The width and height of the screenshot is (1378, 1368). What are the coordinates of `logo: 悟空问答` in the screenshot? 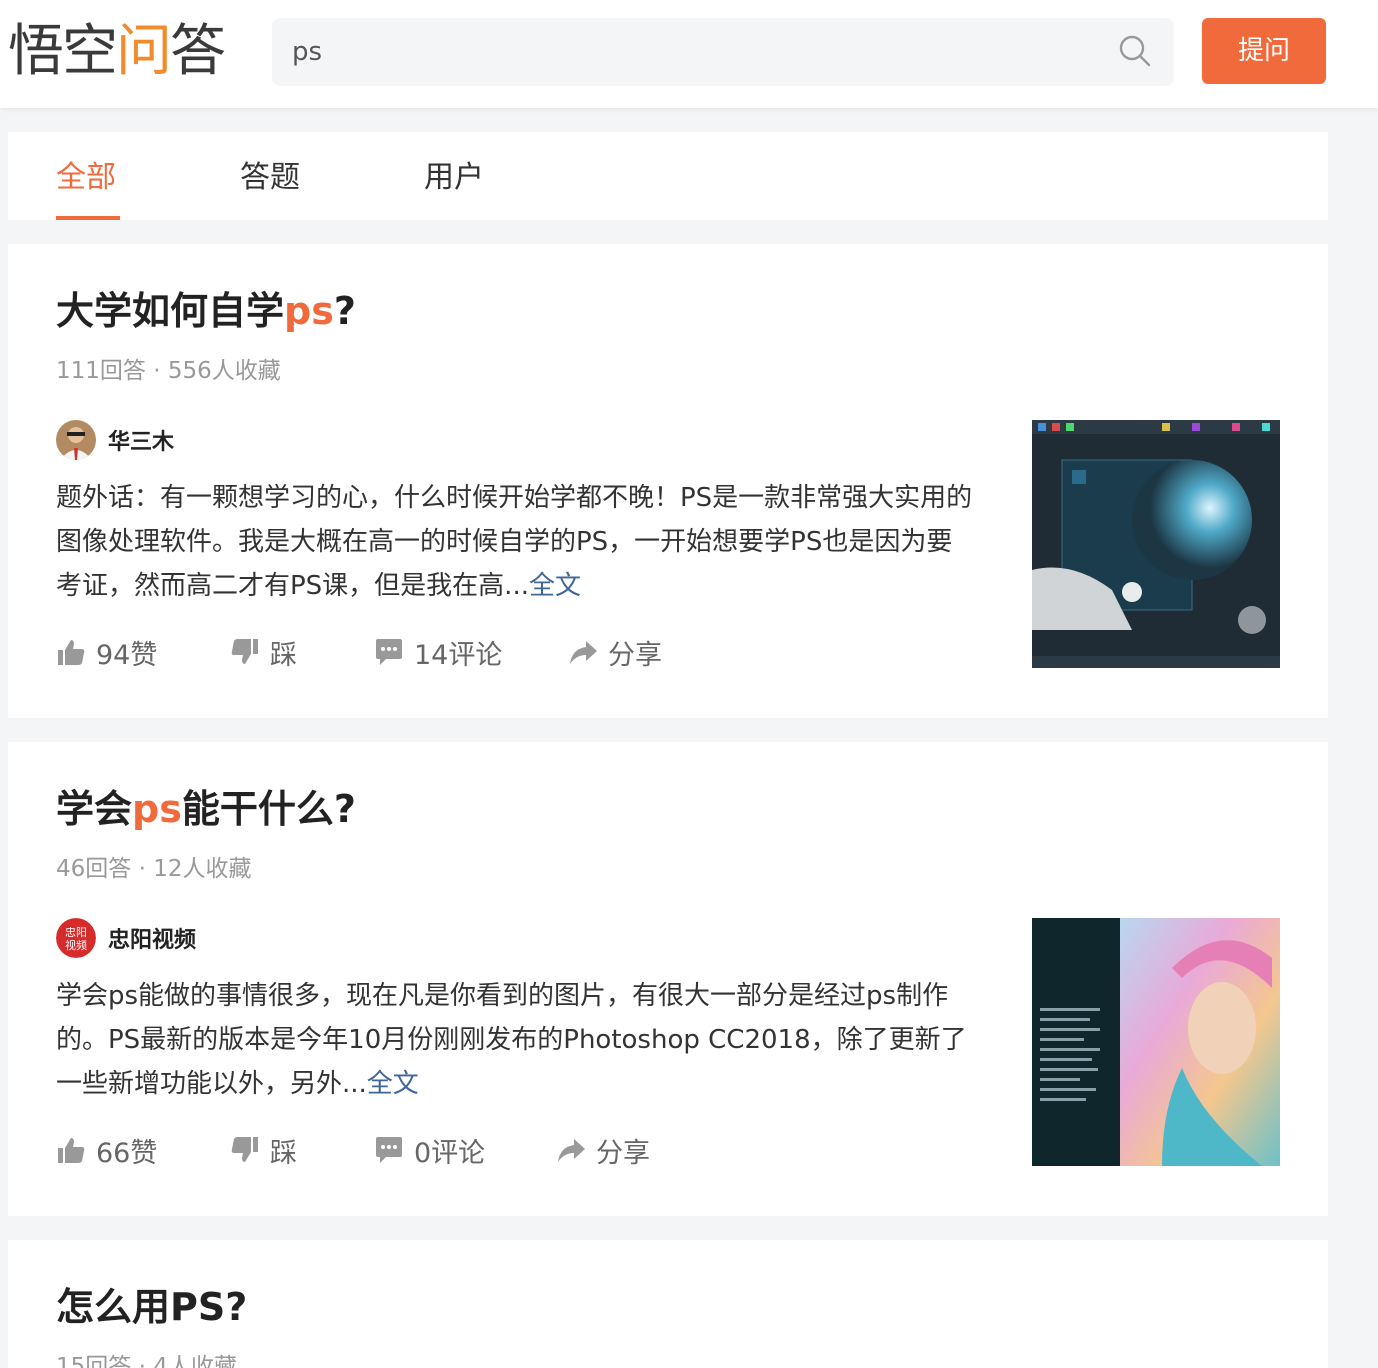 It's located at (117, 51).